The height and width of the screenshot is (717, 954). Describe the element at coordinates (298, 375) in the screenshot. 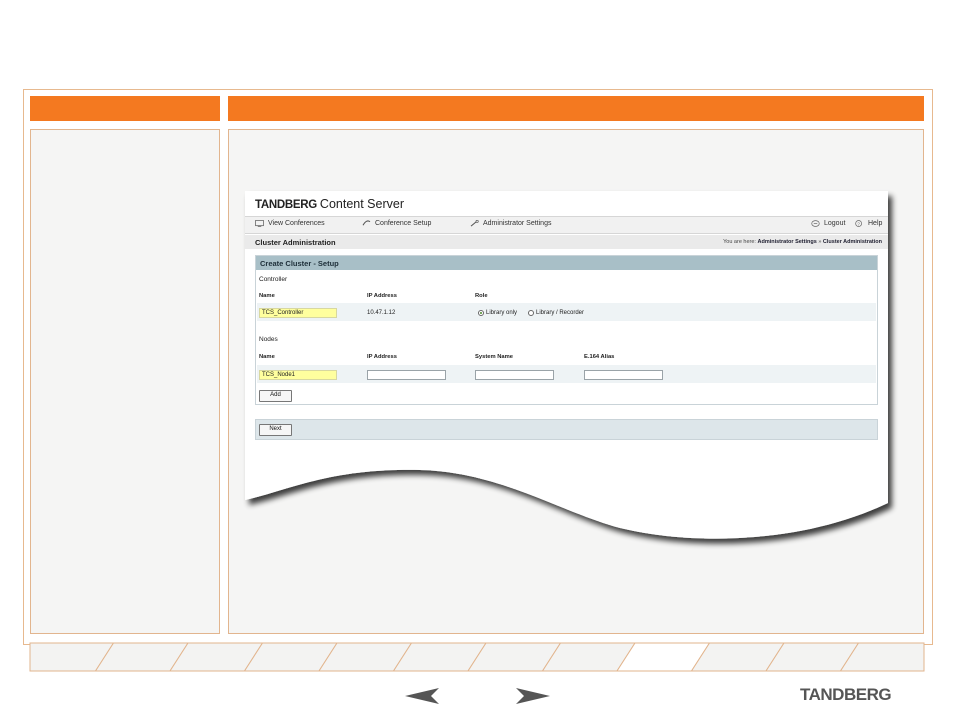

I see `node-name-field: TCS_Node1` at that location.